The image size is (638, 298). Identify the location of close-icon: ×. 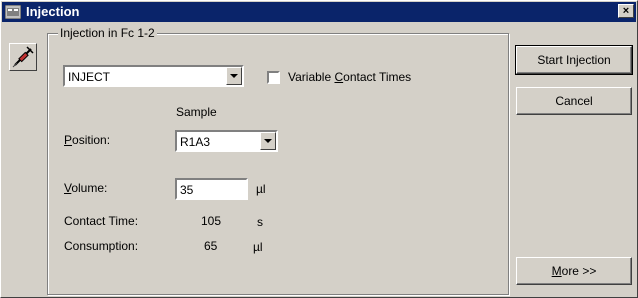
(626, 11).